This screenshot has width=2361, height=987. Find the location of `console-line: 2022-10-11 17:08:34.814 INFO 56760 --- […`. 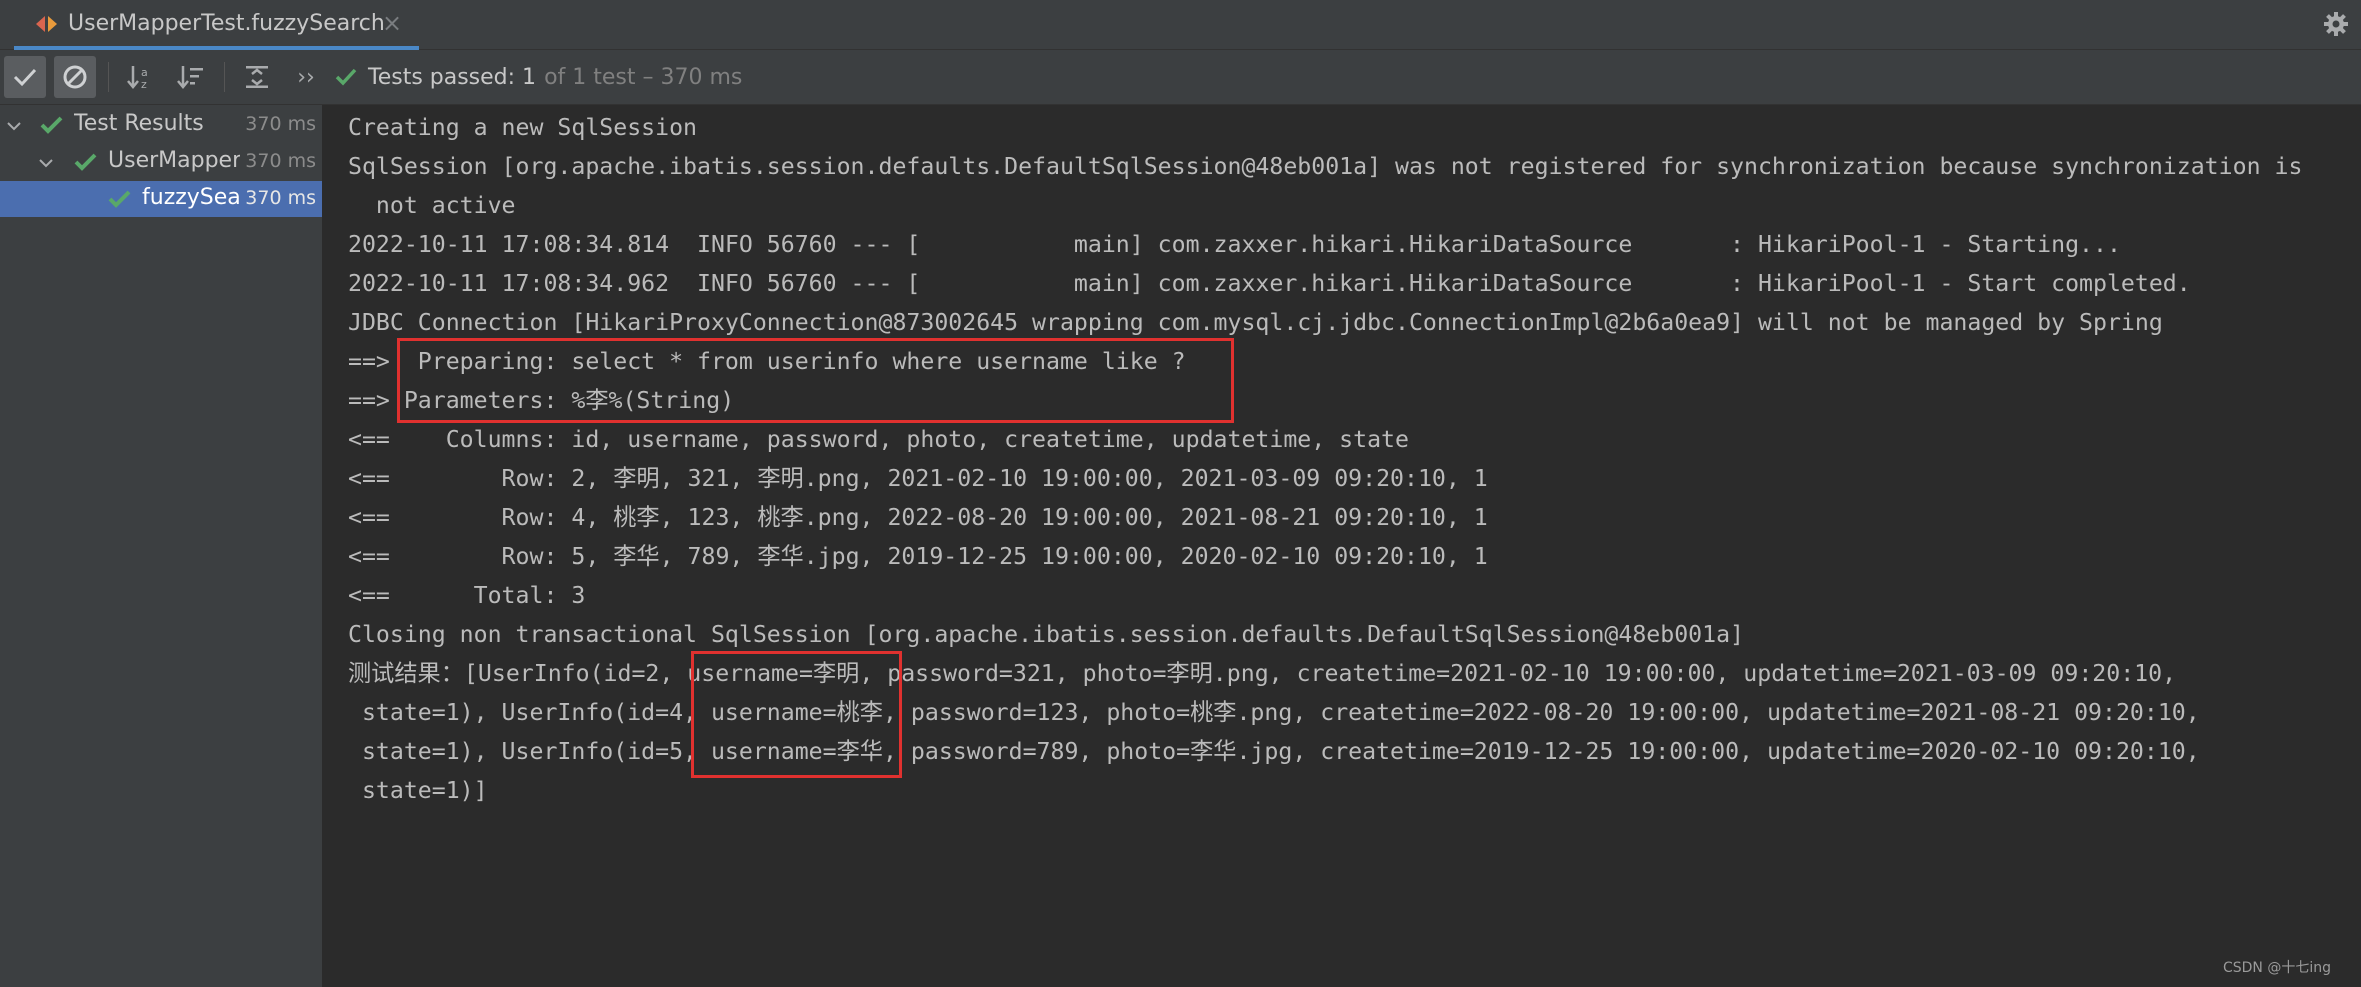

console-line: 2022-10-11 17:08:34.814 INFO 56760 --- [… is located at coordinates (1234, 244).